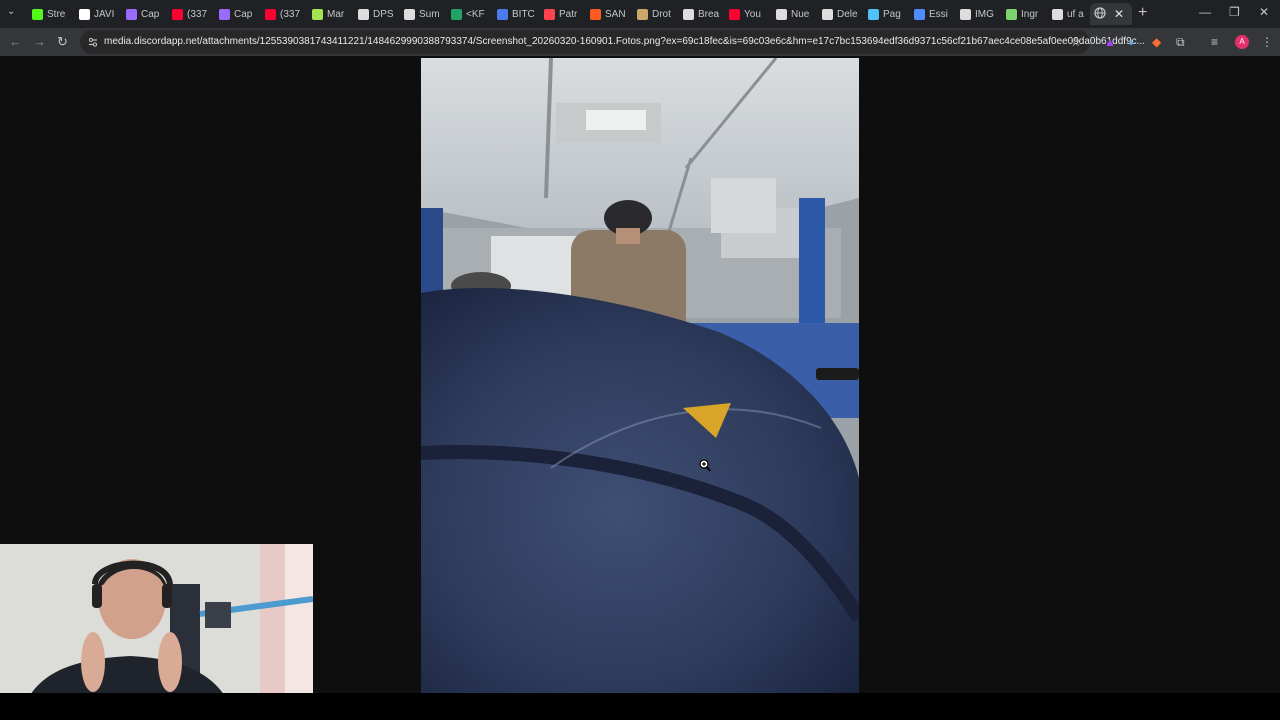 The height and width of the screenshot is (720, 1280). Describe the element at coordinates (1076, 42) in the screenshot. I see `star-icon: ☆` at that location.